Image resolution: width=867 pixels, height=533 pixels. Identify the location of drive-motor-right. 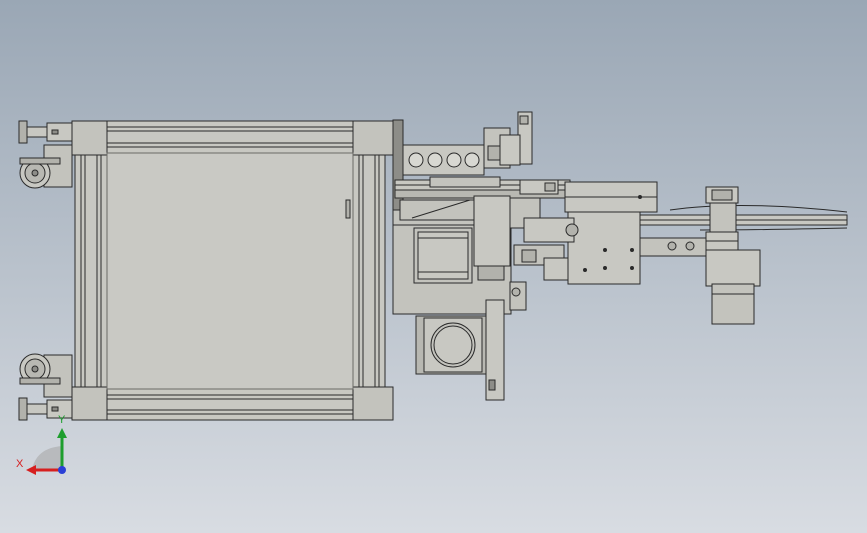
(733, 287).